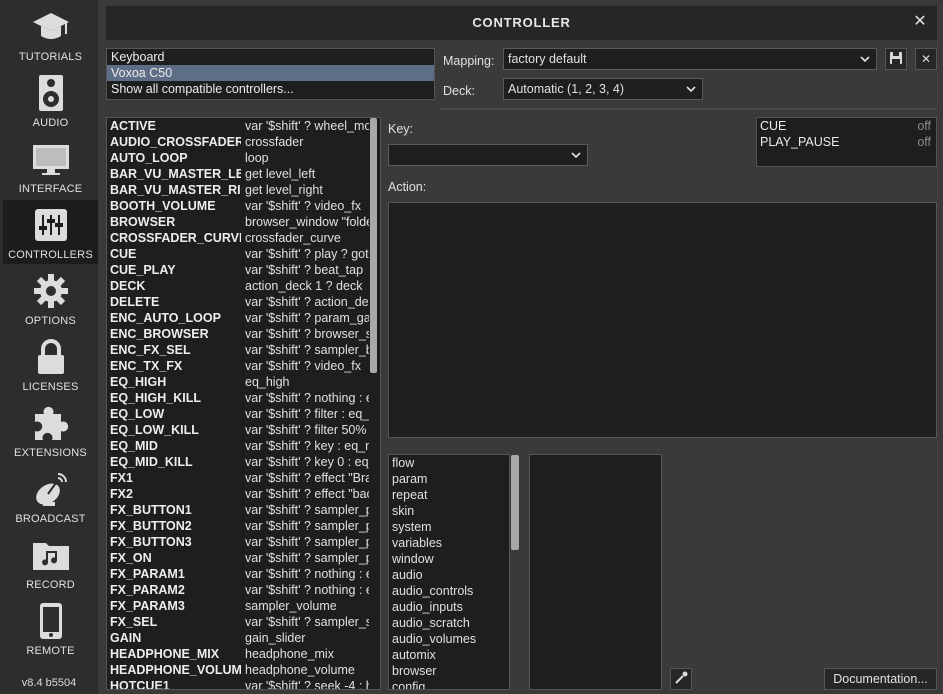 The width and height of the screenshot is (943, 694). I want to click on state-name: PLAY_PAUSE, so click(800, 142).